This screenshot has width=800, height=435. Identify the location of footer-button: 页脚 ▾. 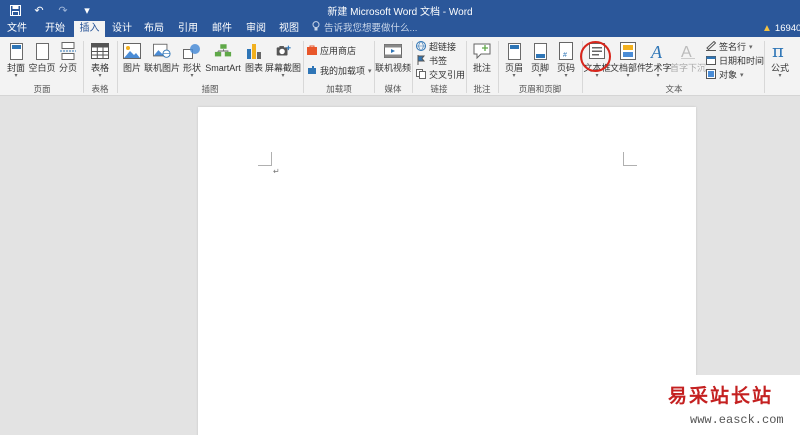
(540, 61).